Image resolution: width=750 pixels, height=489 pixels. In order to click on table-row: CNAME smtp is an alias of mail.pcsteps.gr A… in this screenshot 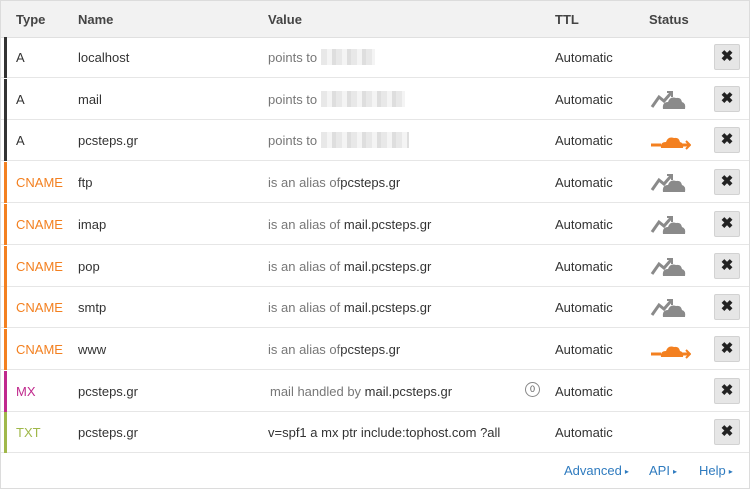, I will do `click(375, 307)`.